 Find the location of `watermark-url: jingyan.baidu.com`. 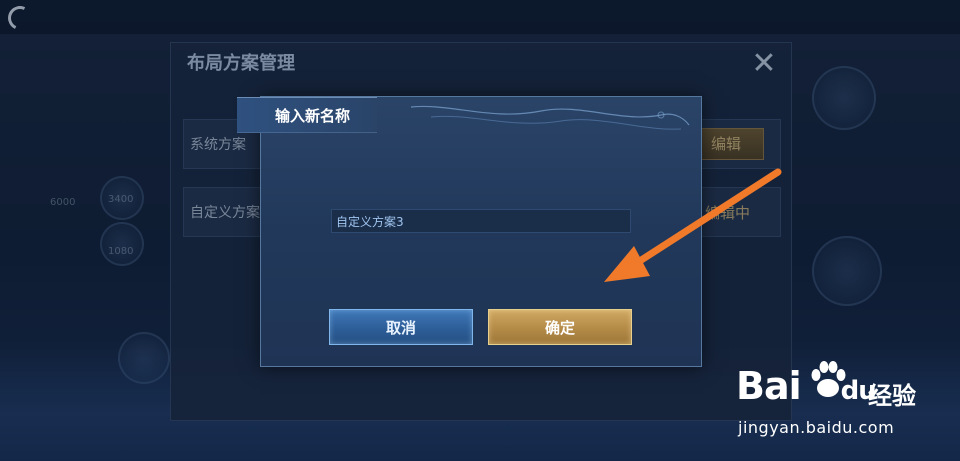

watermark-url: jingyan.baidu.com is located at coordinates (816, 427).